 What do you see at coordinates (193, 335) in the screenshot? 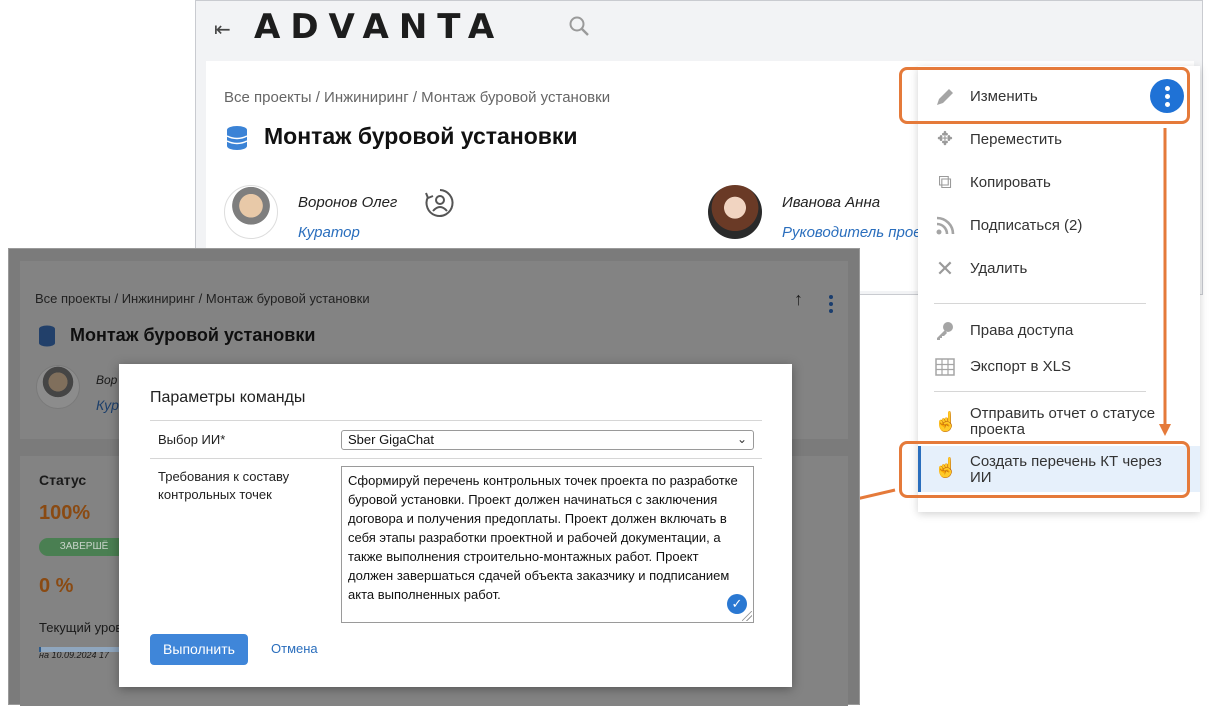
I see `page-title: Монтаж буровой установки` at bounding box center [193, 335].